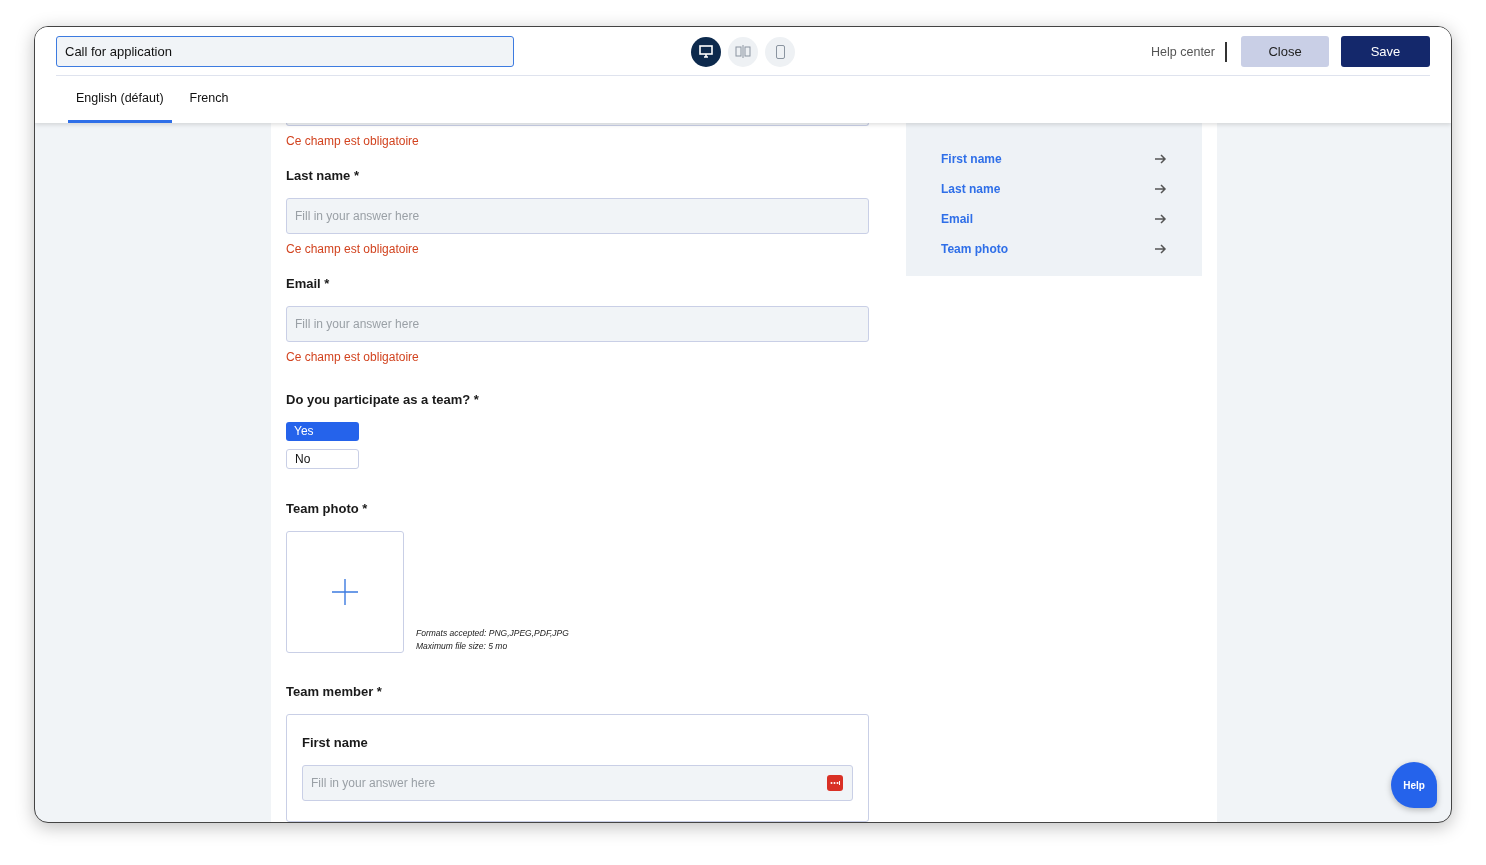 Image resolution: width=1486 pixels, height=865 pixels. I want to click on field-label: First name, so click(335, 743).